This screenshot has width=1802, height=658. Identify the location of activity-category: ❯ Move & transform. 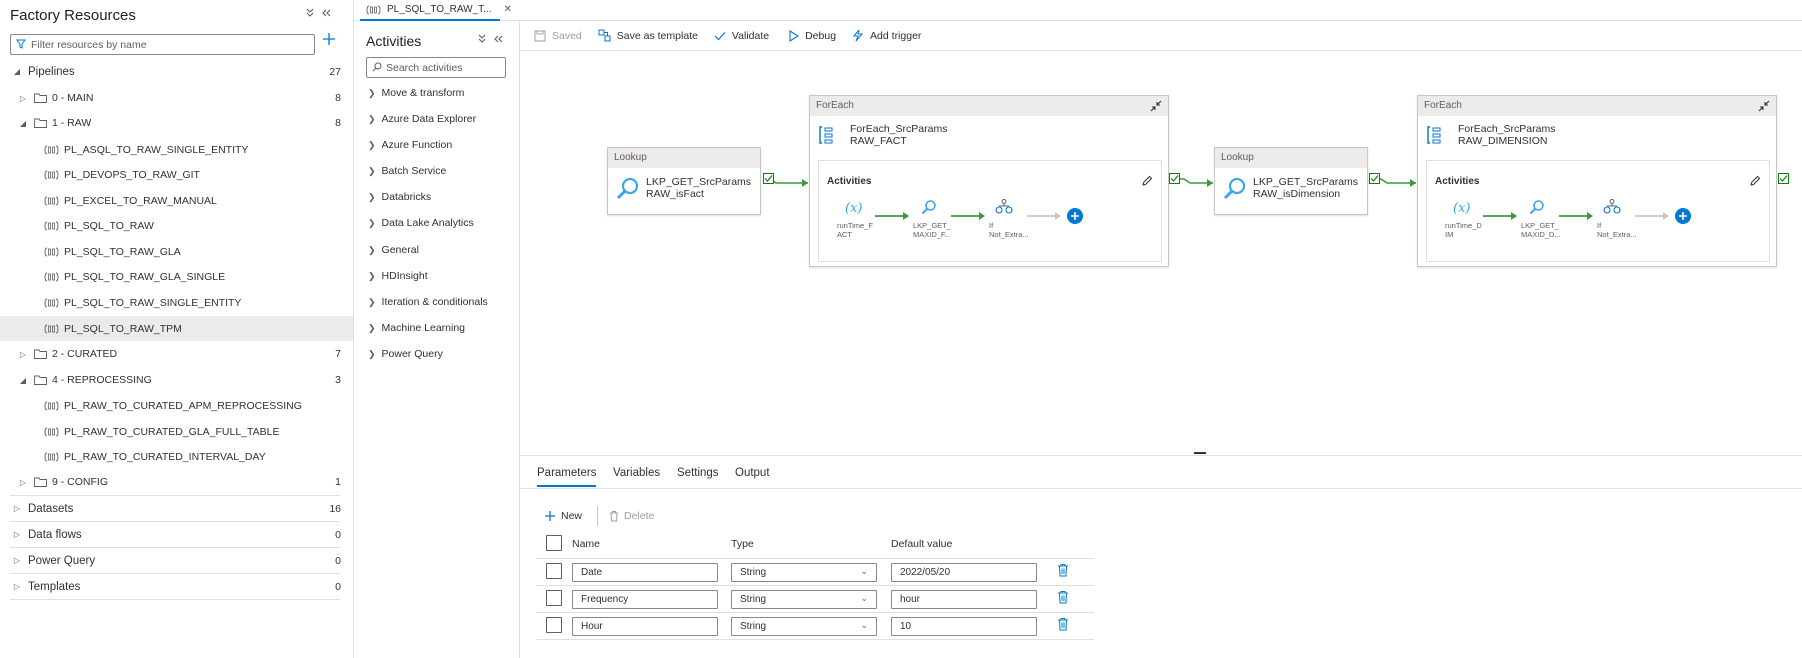
(416, 93).